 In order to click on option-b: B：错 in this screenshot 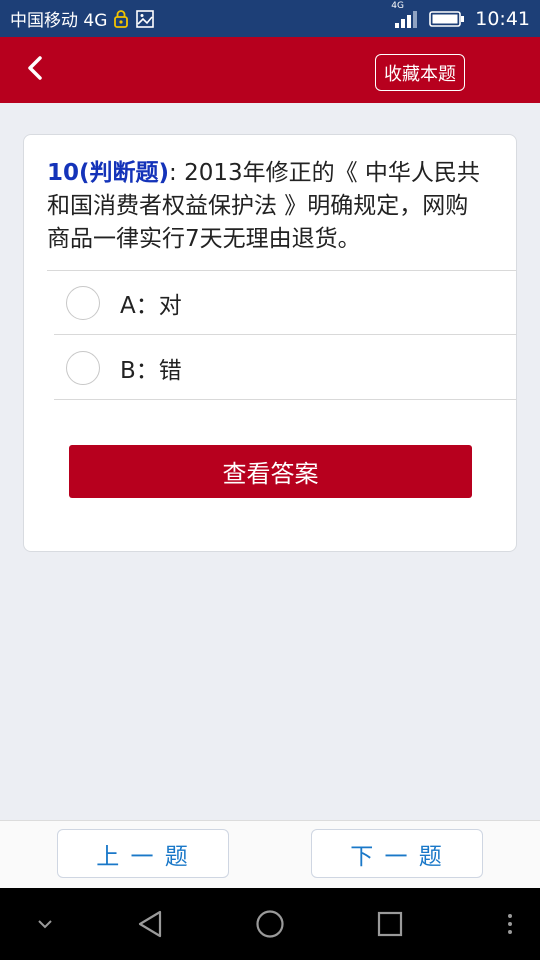, I will do `click(285, 368)`.